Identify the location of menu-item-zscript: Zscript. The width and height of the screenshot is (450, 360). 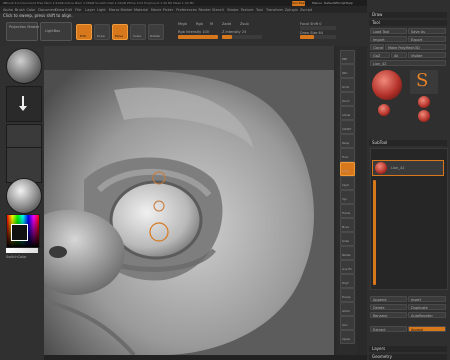
(306, 10).